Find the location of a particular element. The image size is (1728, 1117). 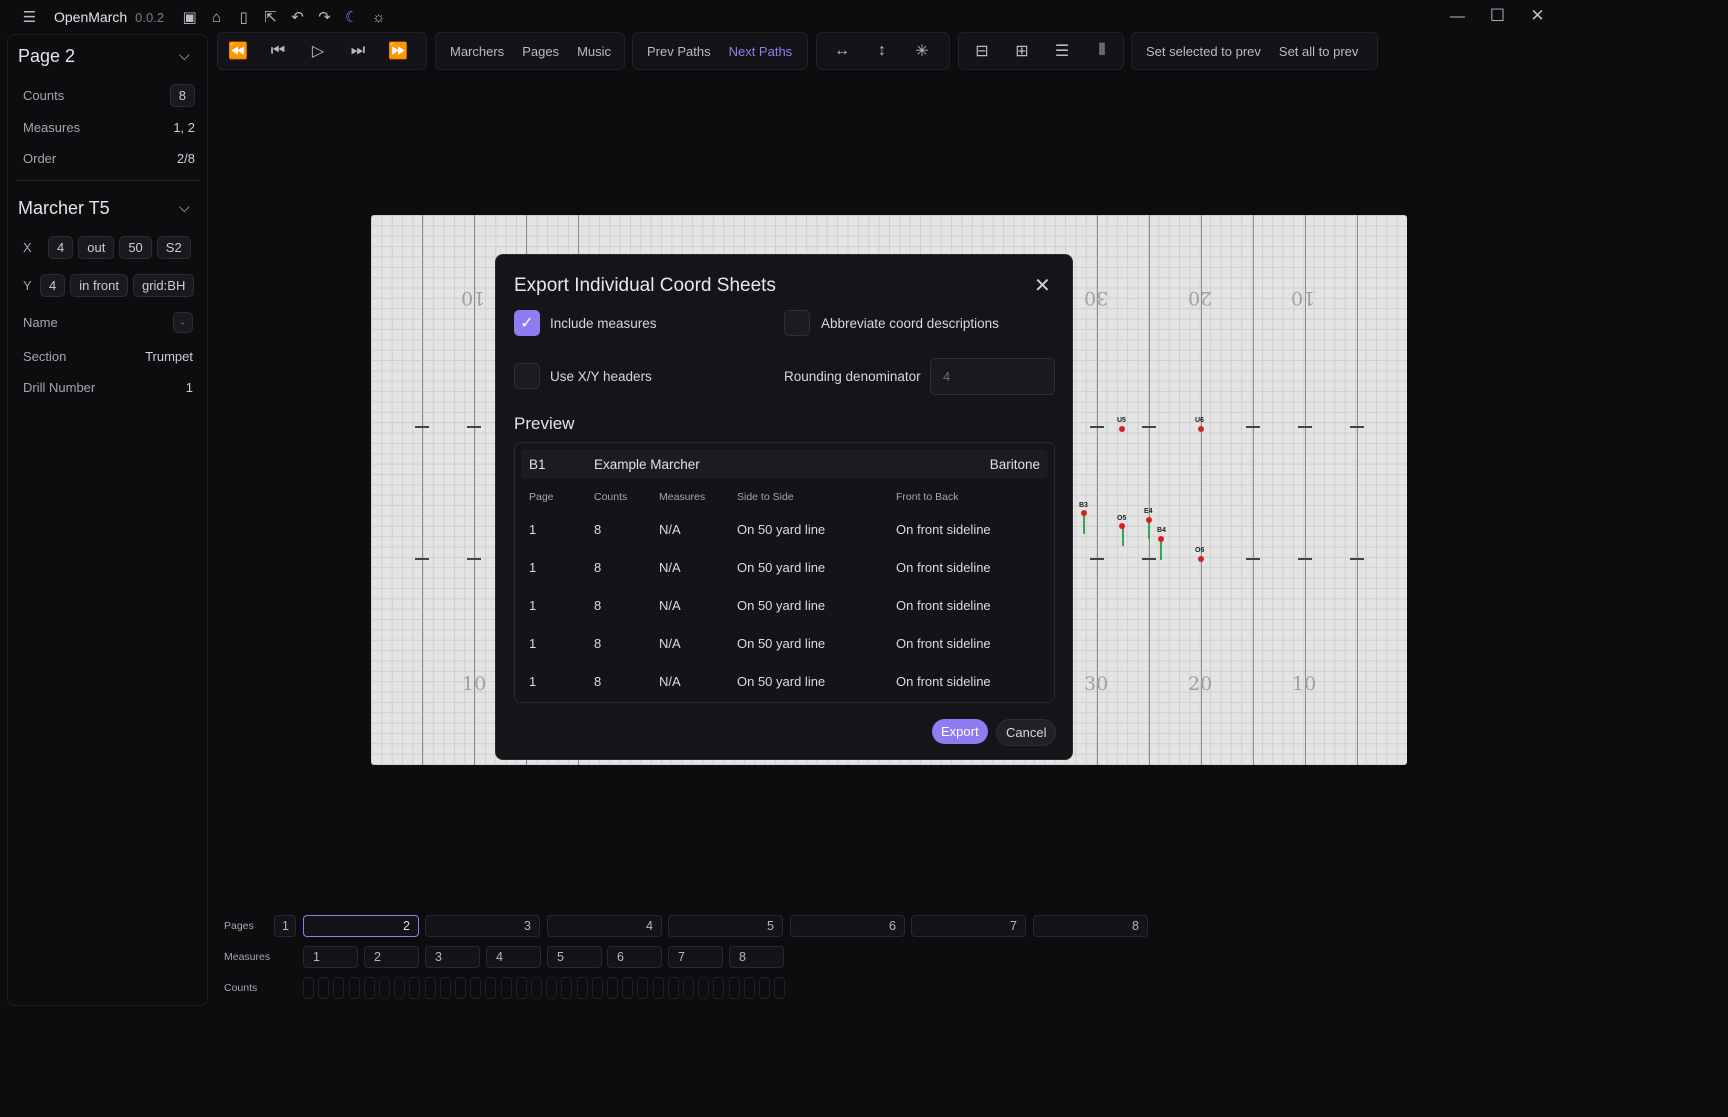

set-all-to-prev-button: Set all to prev is located at coordinates (1319, 51).